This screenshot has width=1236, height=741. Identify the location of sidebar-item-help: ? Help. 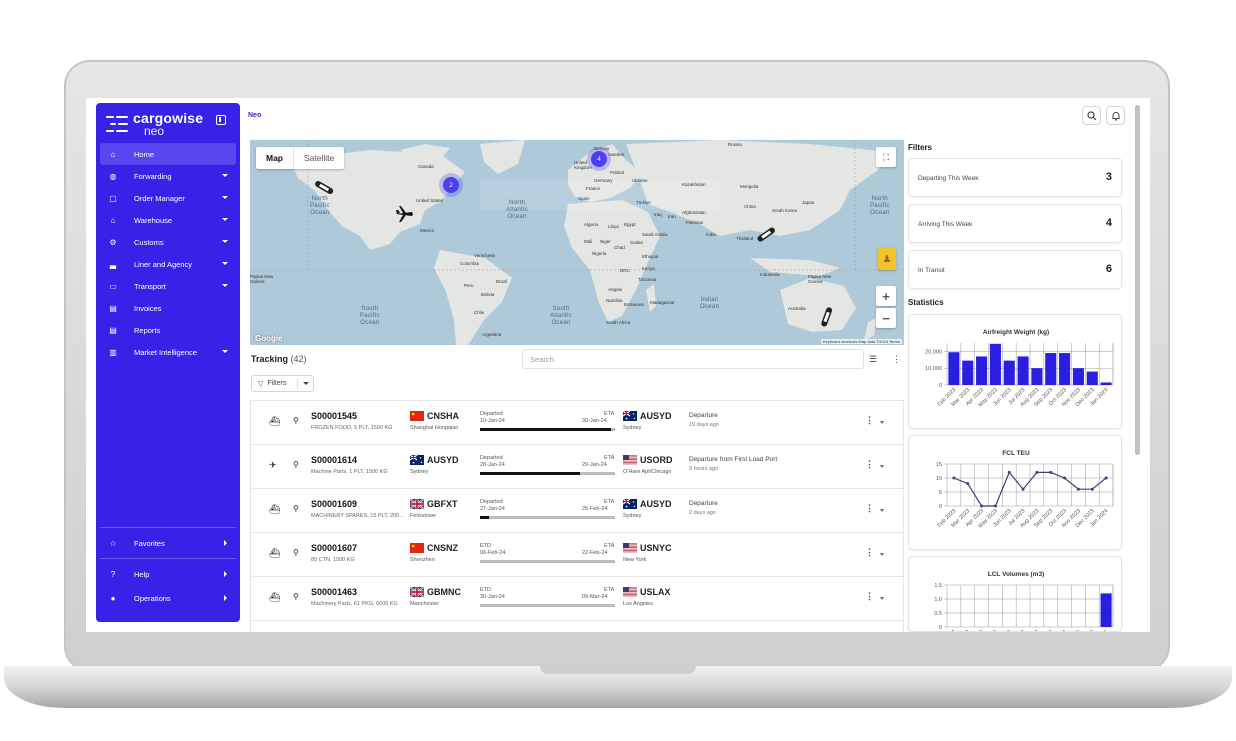
(168, 574).